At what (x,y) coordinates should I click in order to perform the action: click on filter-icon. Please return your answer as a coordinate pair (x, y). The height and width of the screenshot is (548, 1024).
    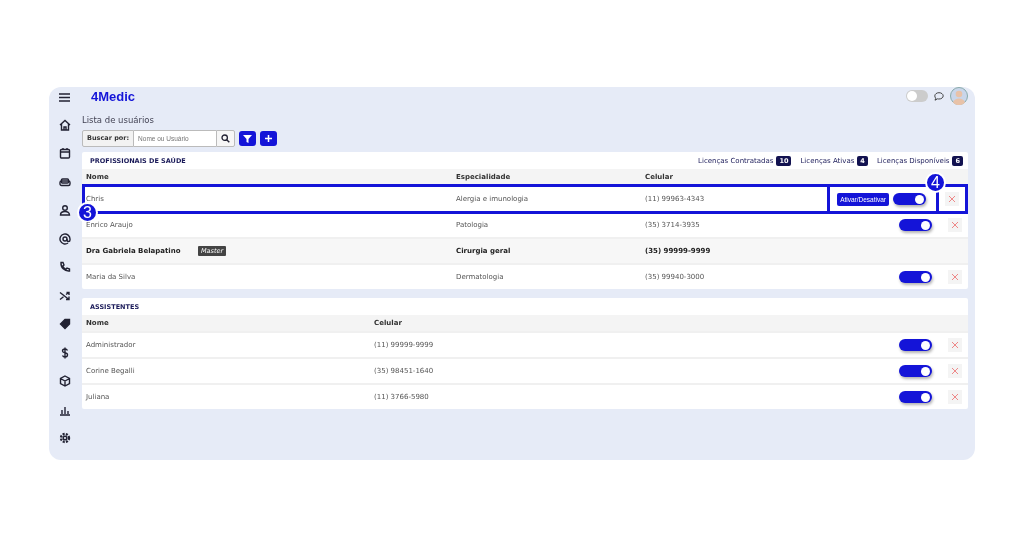
    Looking at the image, I should click on (248, 138).